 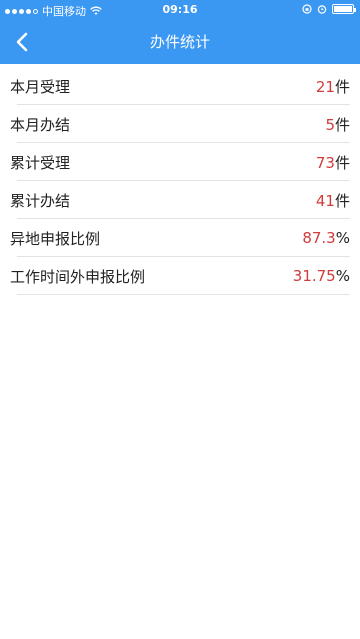 What do you see at coordinates (337, 124) in the screenshot?
I see `stat-value: 5件` at bounding box center [337, 124].